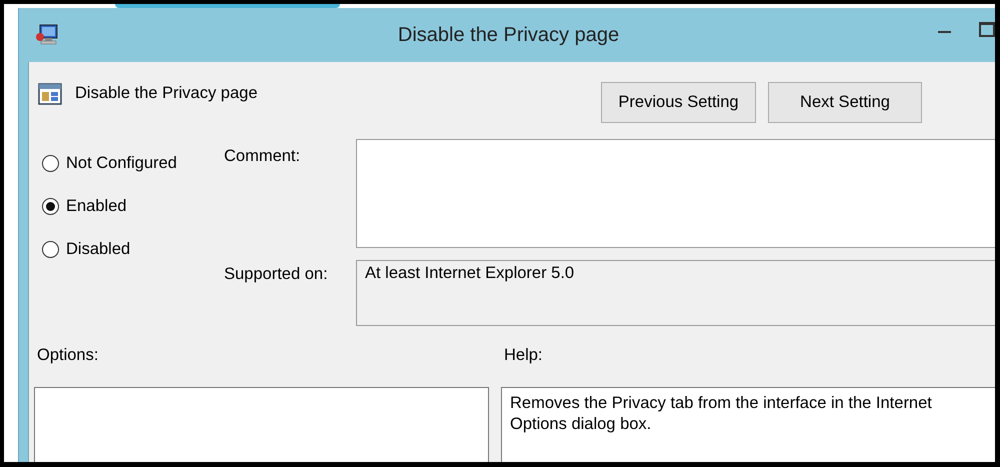 The width and height of the screenshot is (1000, 467). Describe the element at coordinates (166, 93) in the screenshot. I see `policy-name: Disable the Privacy page` at that location.